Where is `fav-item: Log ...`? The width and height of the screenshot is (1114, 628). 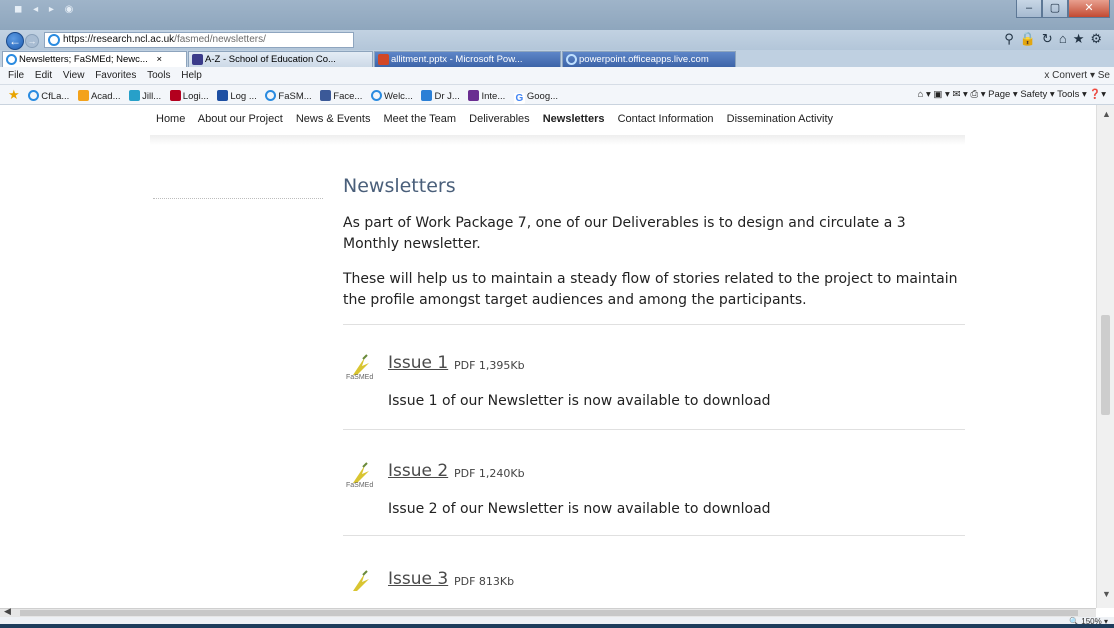 fav-item: Log ... is located at coordinates (237, 96).